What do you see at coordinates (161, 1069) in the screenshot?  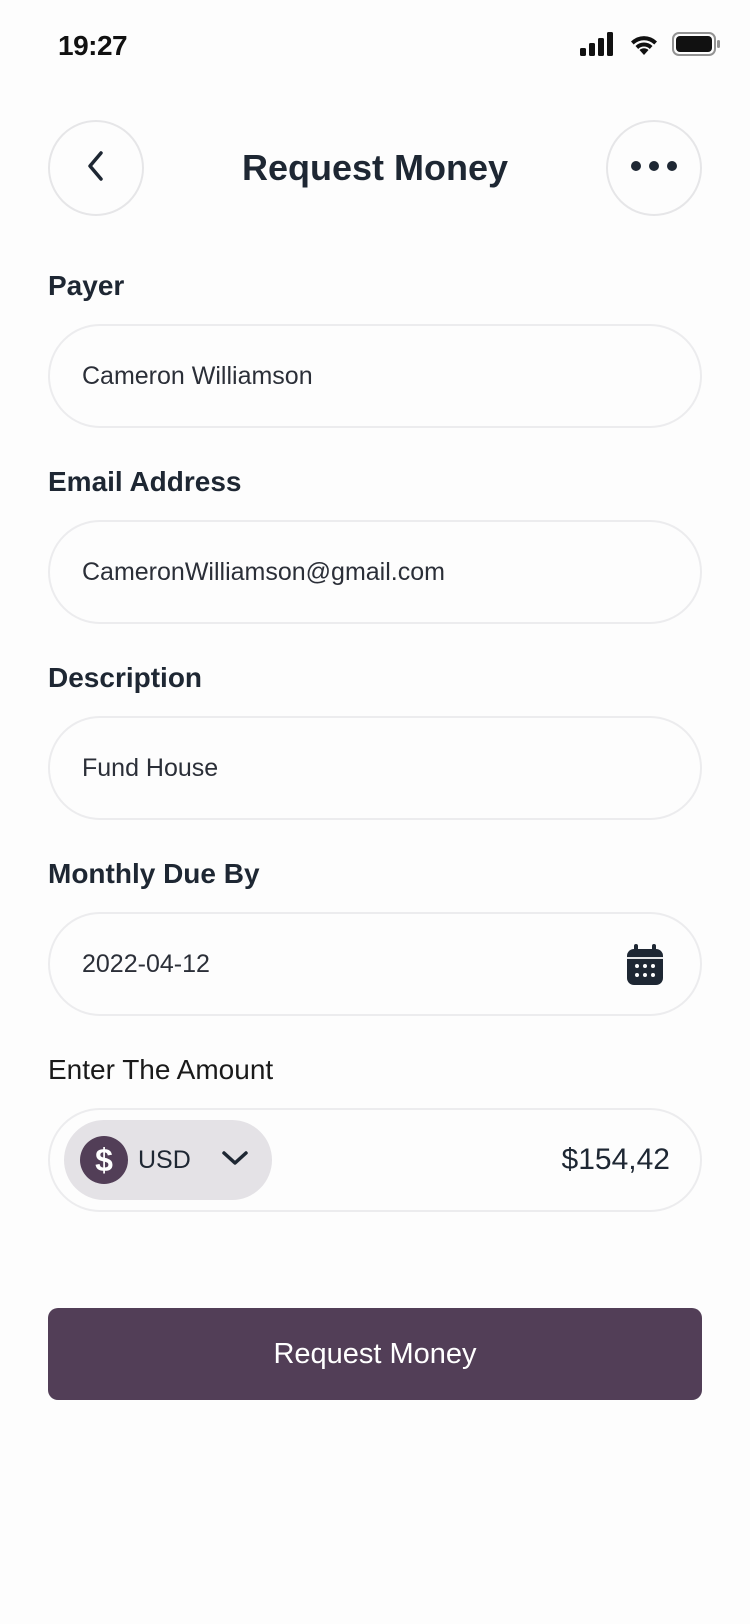 I see `amount-label: Enter The Amount` at bounding box center [161, 1069].